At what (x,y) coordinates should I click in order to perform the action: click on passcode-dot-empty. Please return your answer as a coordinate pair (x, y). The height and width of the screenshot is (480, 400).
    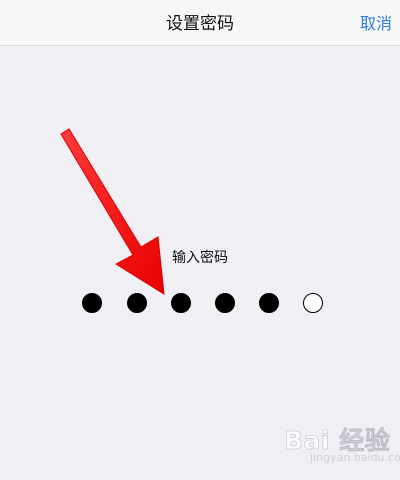
    Looking at the image, I should click on (313, 303).